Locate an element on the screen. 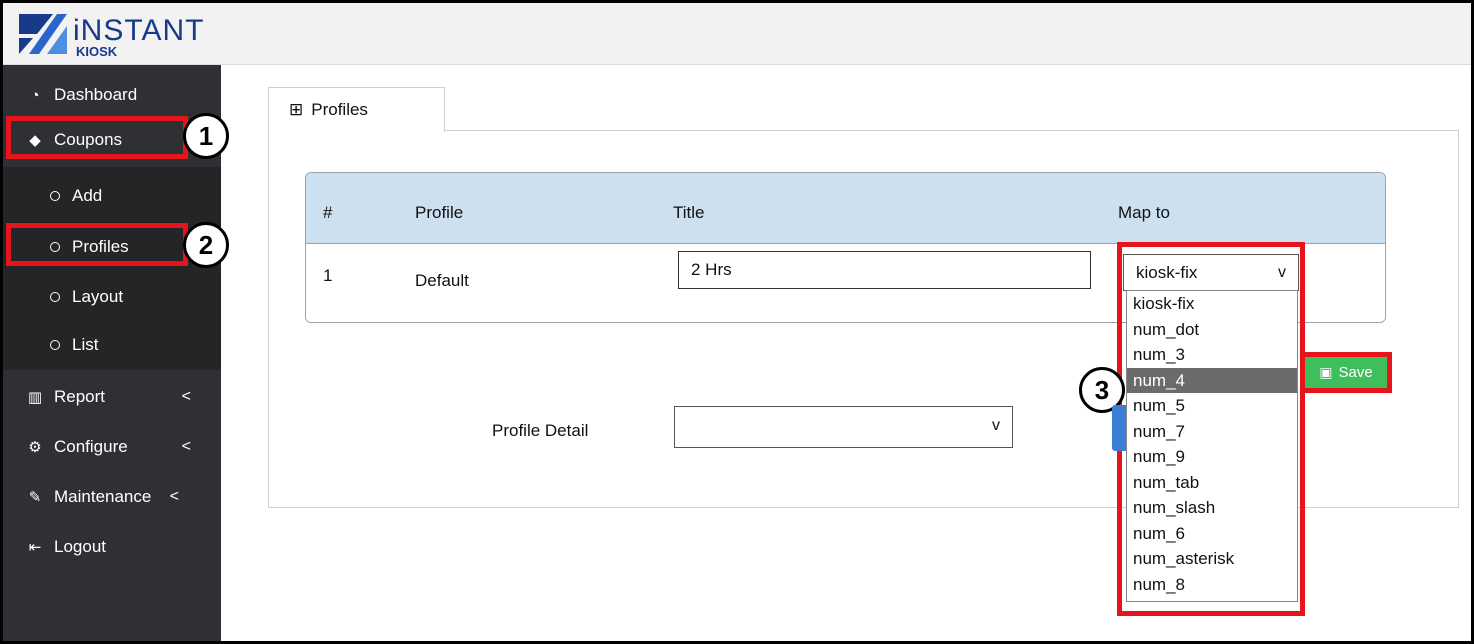 This screenshot has width=1474, height=644. brand-sub: KIOSK is located at coordinates (97, 51).